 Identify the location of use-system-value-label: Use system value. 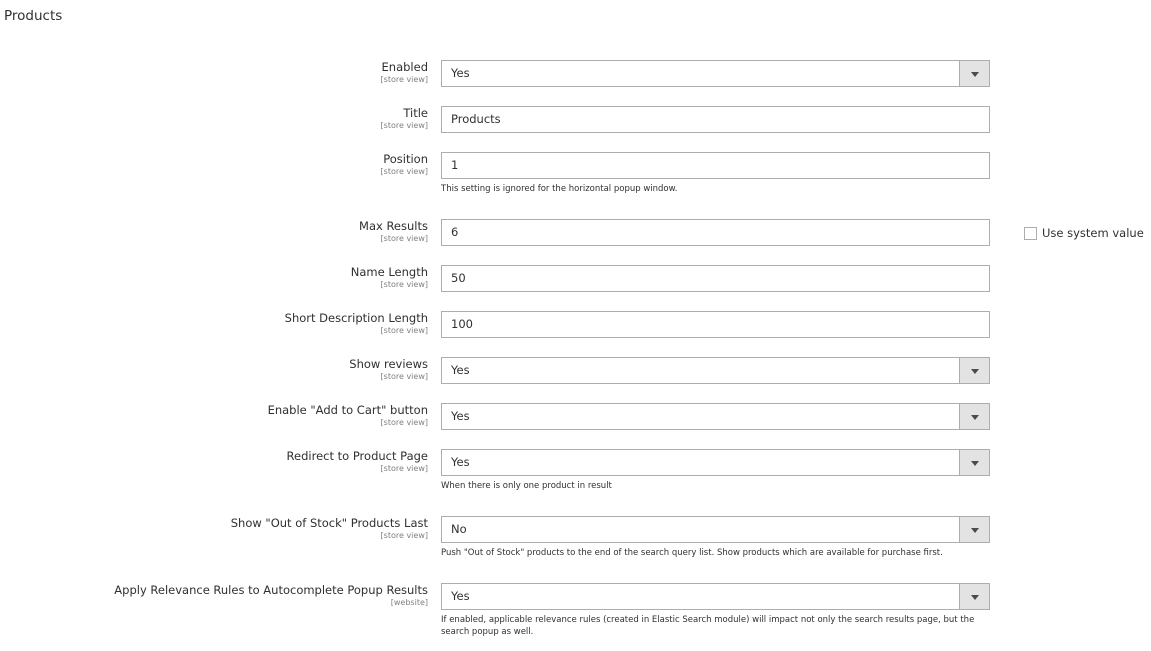
(1093, 233).